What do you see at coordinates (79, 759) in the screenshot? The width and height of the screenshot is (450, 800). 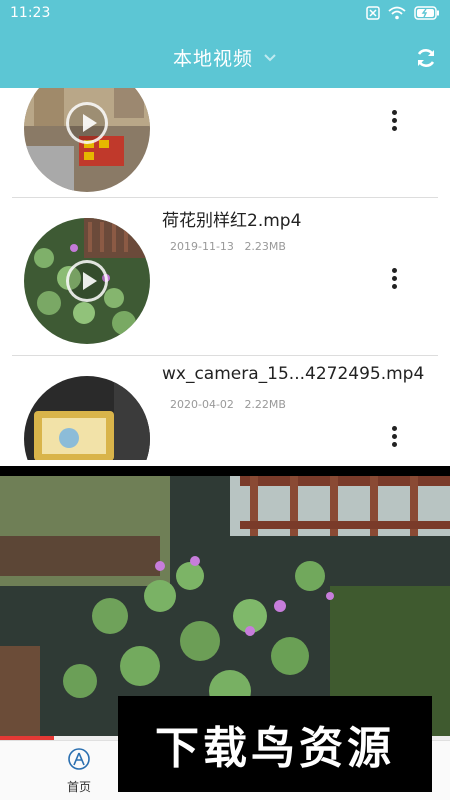 I see `home-antenna-icon` at bounding box center [79, 759].